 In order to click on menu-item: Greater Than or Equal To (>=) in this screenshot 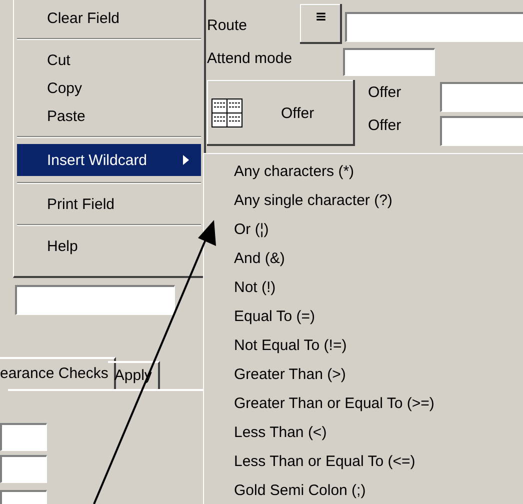, I will do `click(378, 403)`.